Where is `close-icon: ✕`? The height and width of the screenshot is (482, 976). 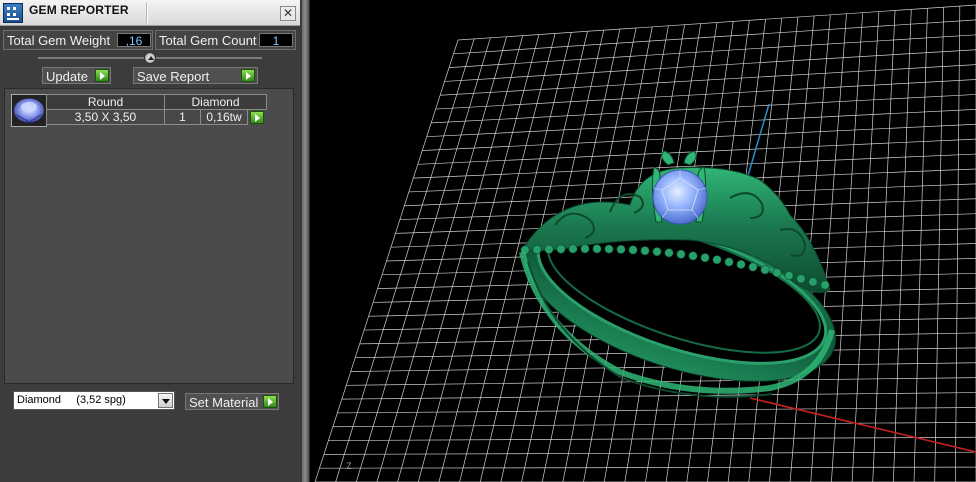
close-icon: ✕ is located at coordinates (288, 13).